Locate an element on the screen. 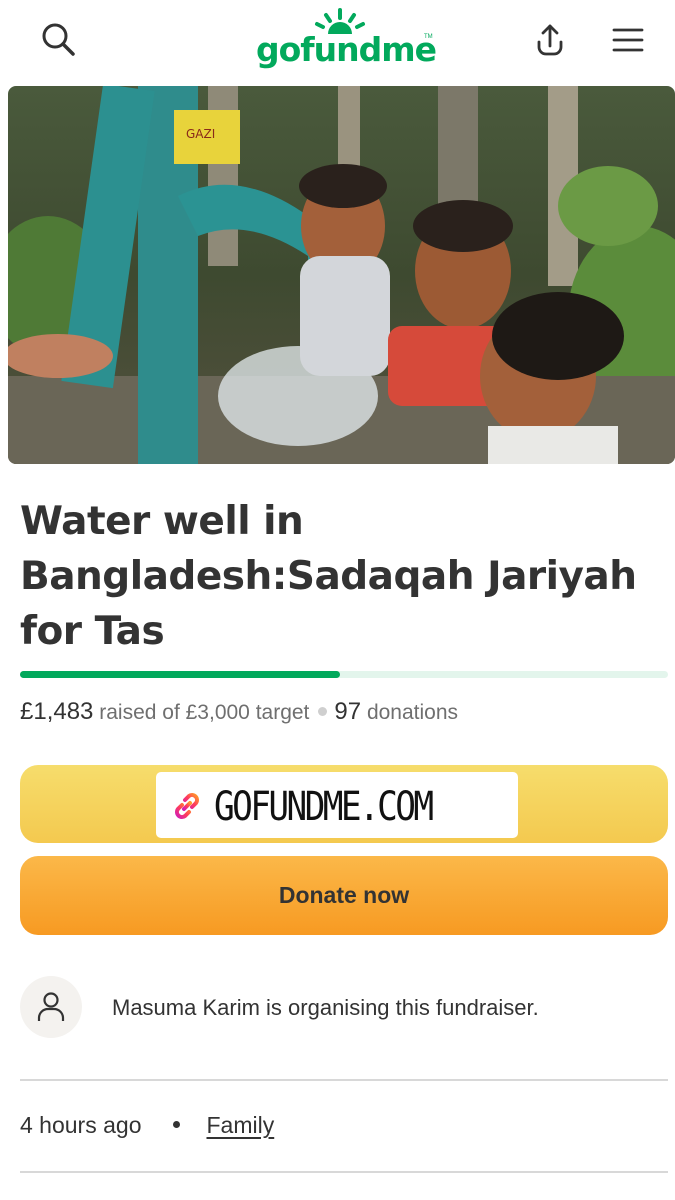 This screenshot has width=675, height=1200. share-upload-icon is located at coordinates (550, 40).